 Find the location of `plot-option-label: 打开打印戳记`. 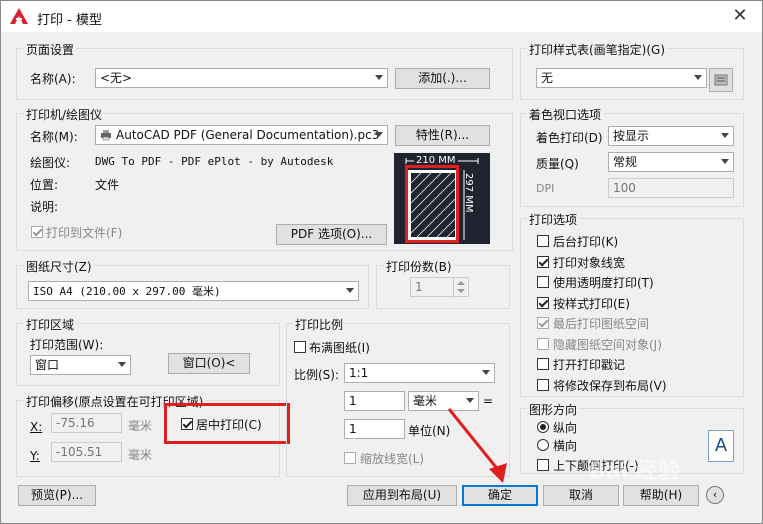

plot-option-label: 打开打印戳记 is located at coordinates (589, 365).